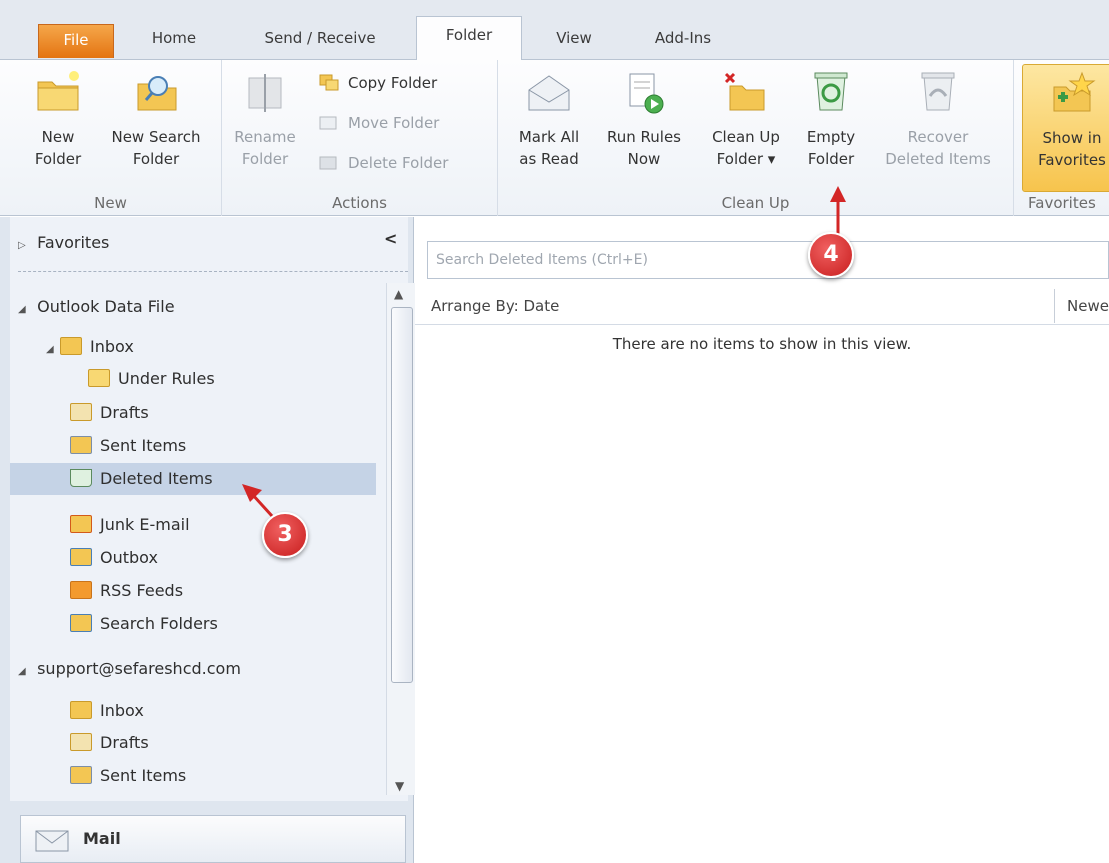  What do you see at coordinates (213, 839) in the screenshot?
I see `mail-nav-button: Mail` at bounding box center [213, 839].